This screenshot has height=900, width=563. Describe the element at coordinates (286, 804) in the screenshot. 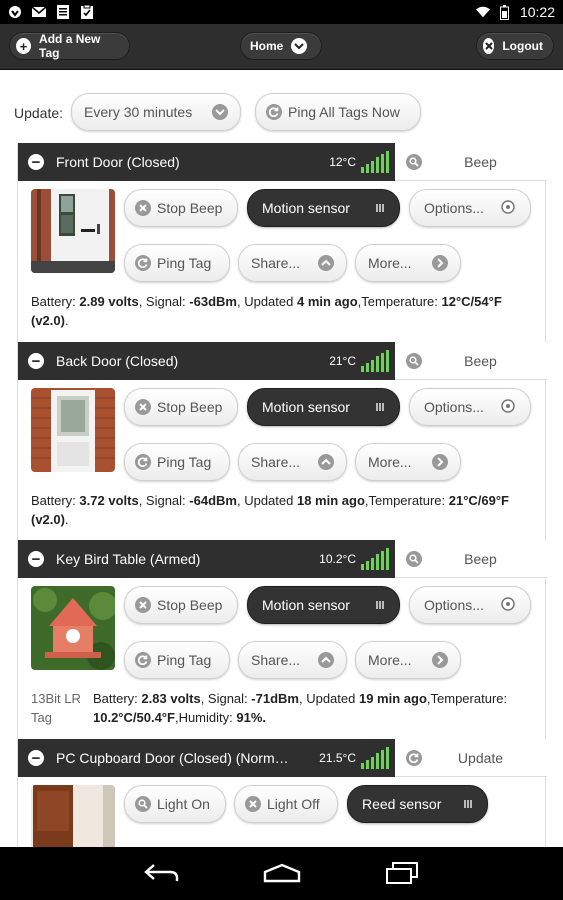

I see `light-off-button: Light Off` at that location.